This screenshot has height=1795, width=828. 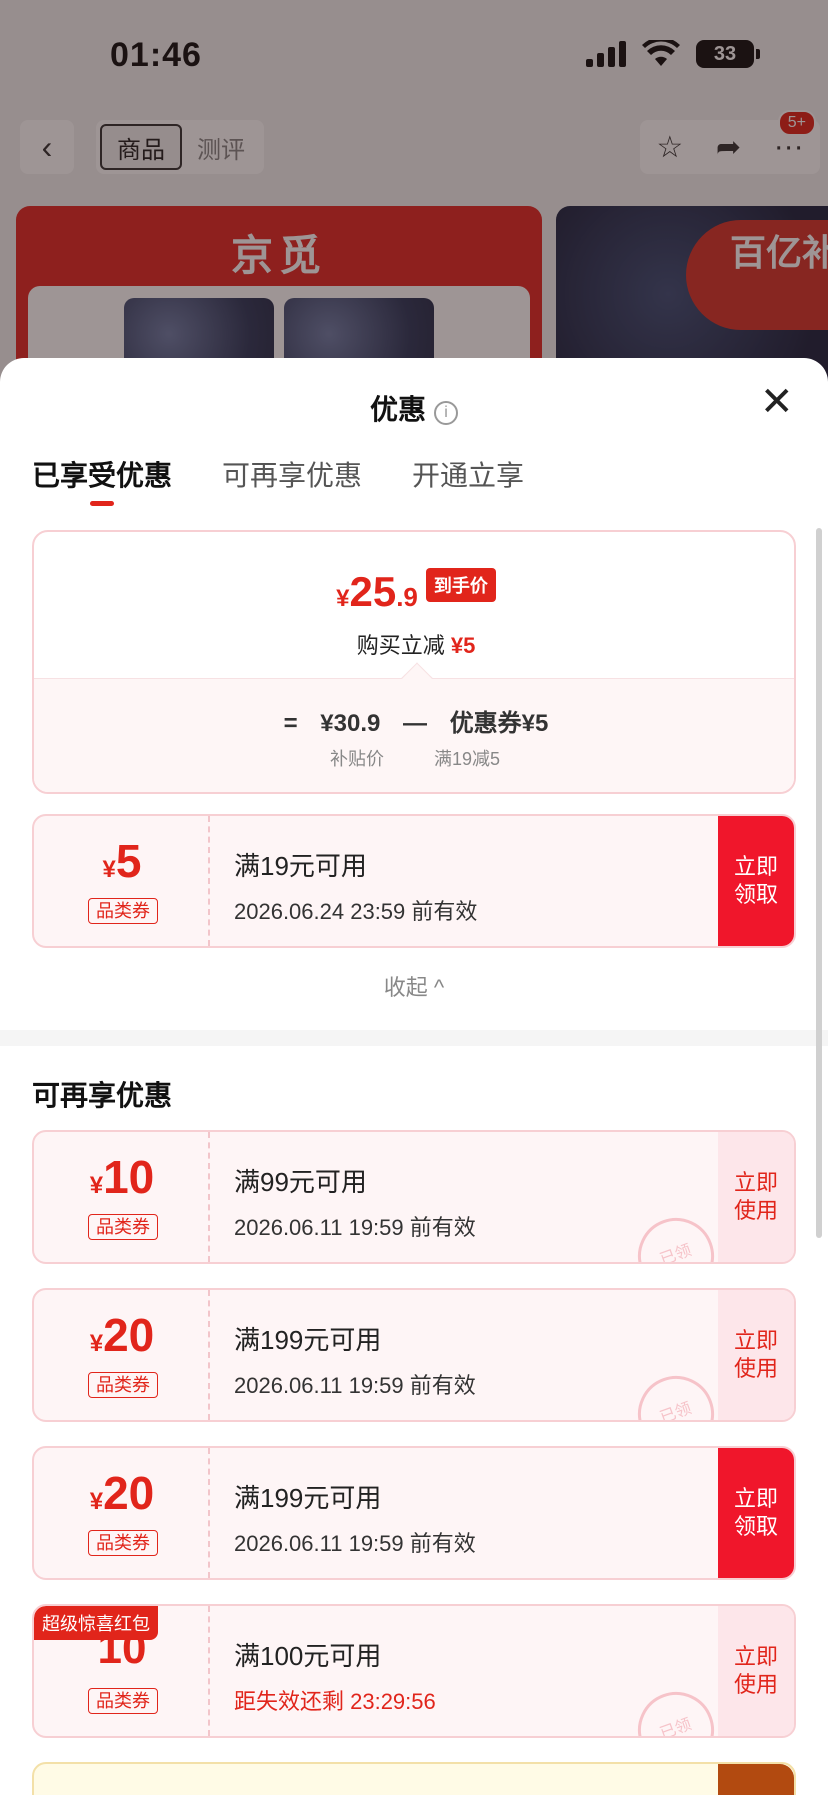 I want to click on price-formula: = ¥30.9 — 优惠券¥5, so click(x=414, y=720).